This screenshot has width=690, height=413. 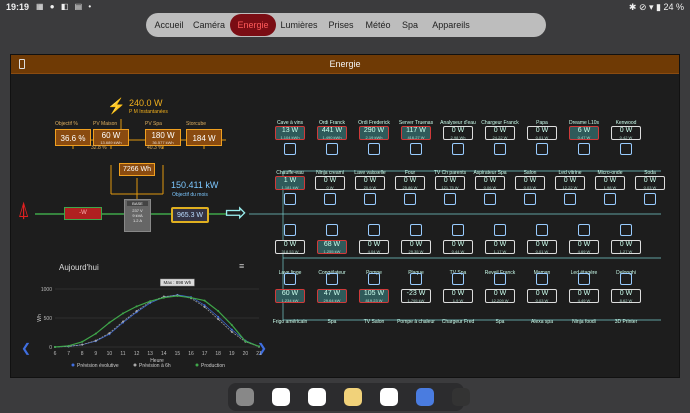 I want to click on tab-prises: Prises, so click(x=341, y=25).